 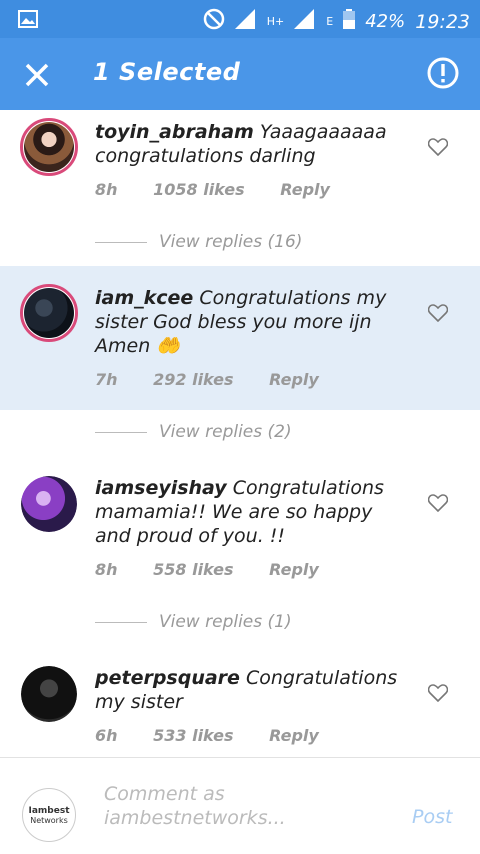 What do you see at coordinates (245, 21) in the screenshot?
I see `signal-icon` at bounding box center [245, 21].